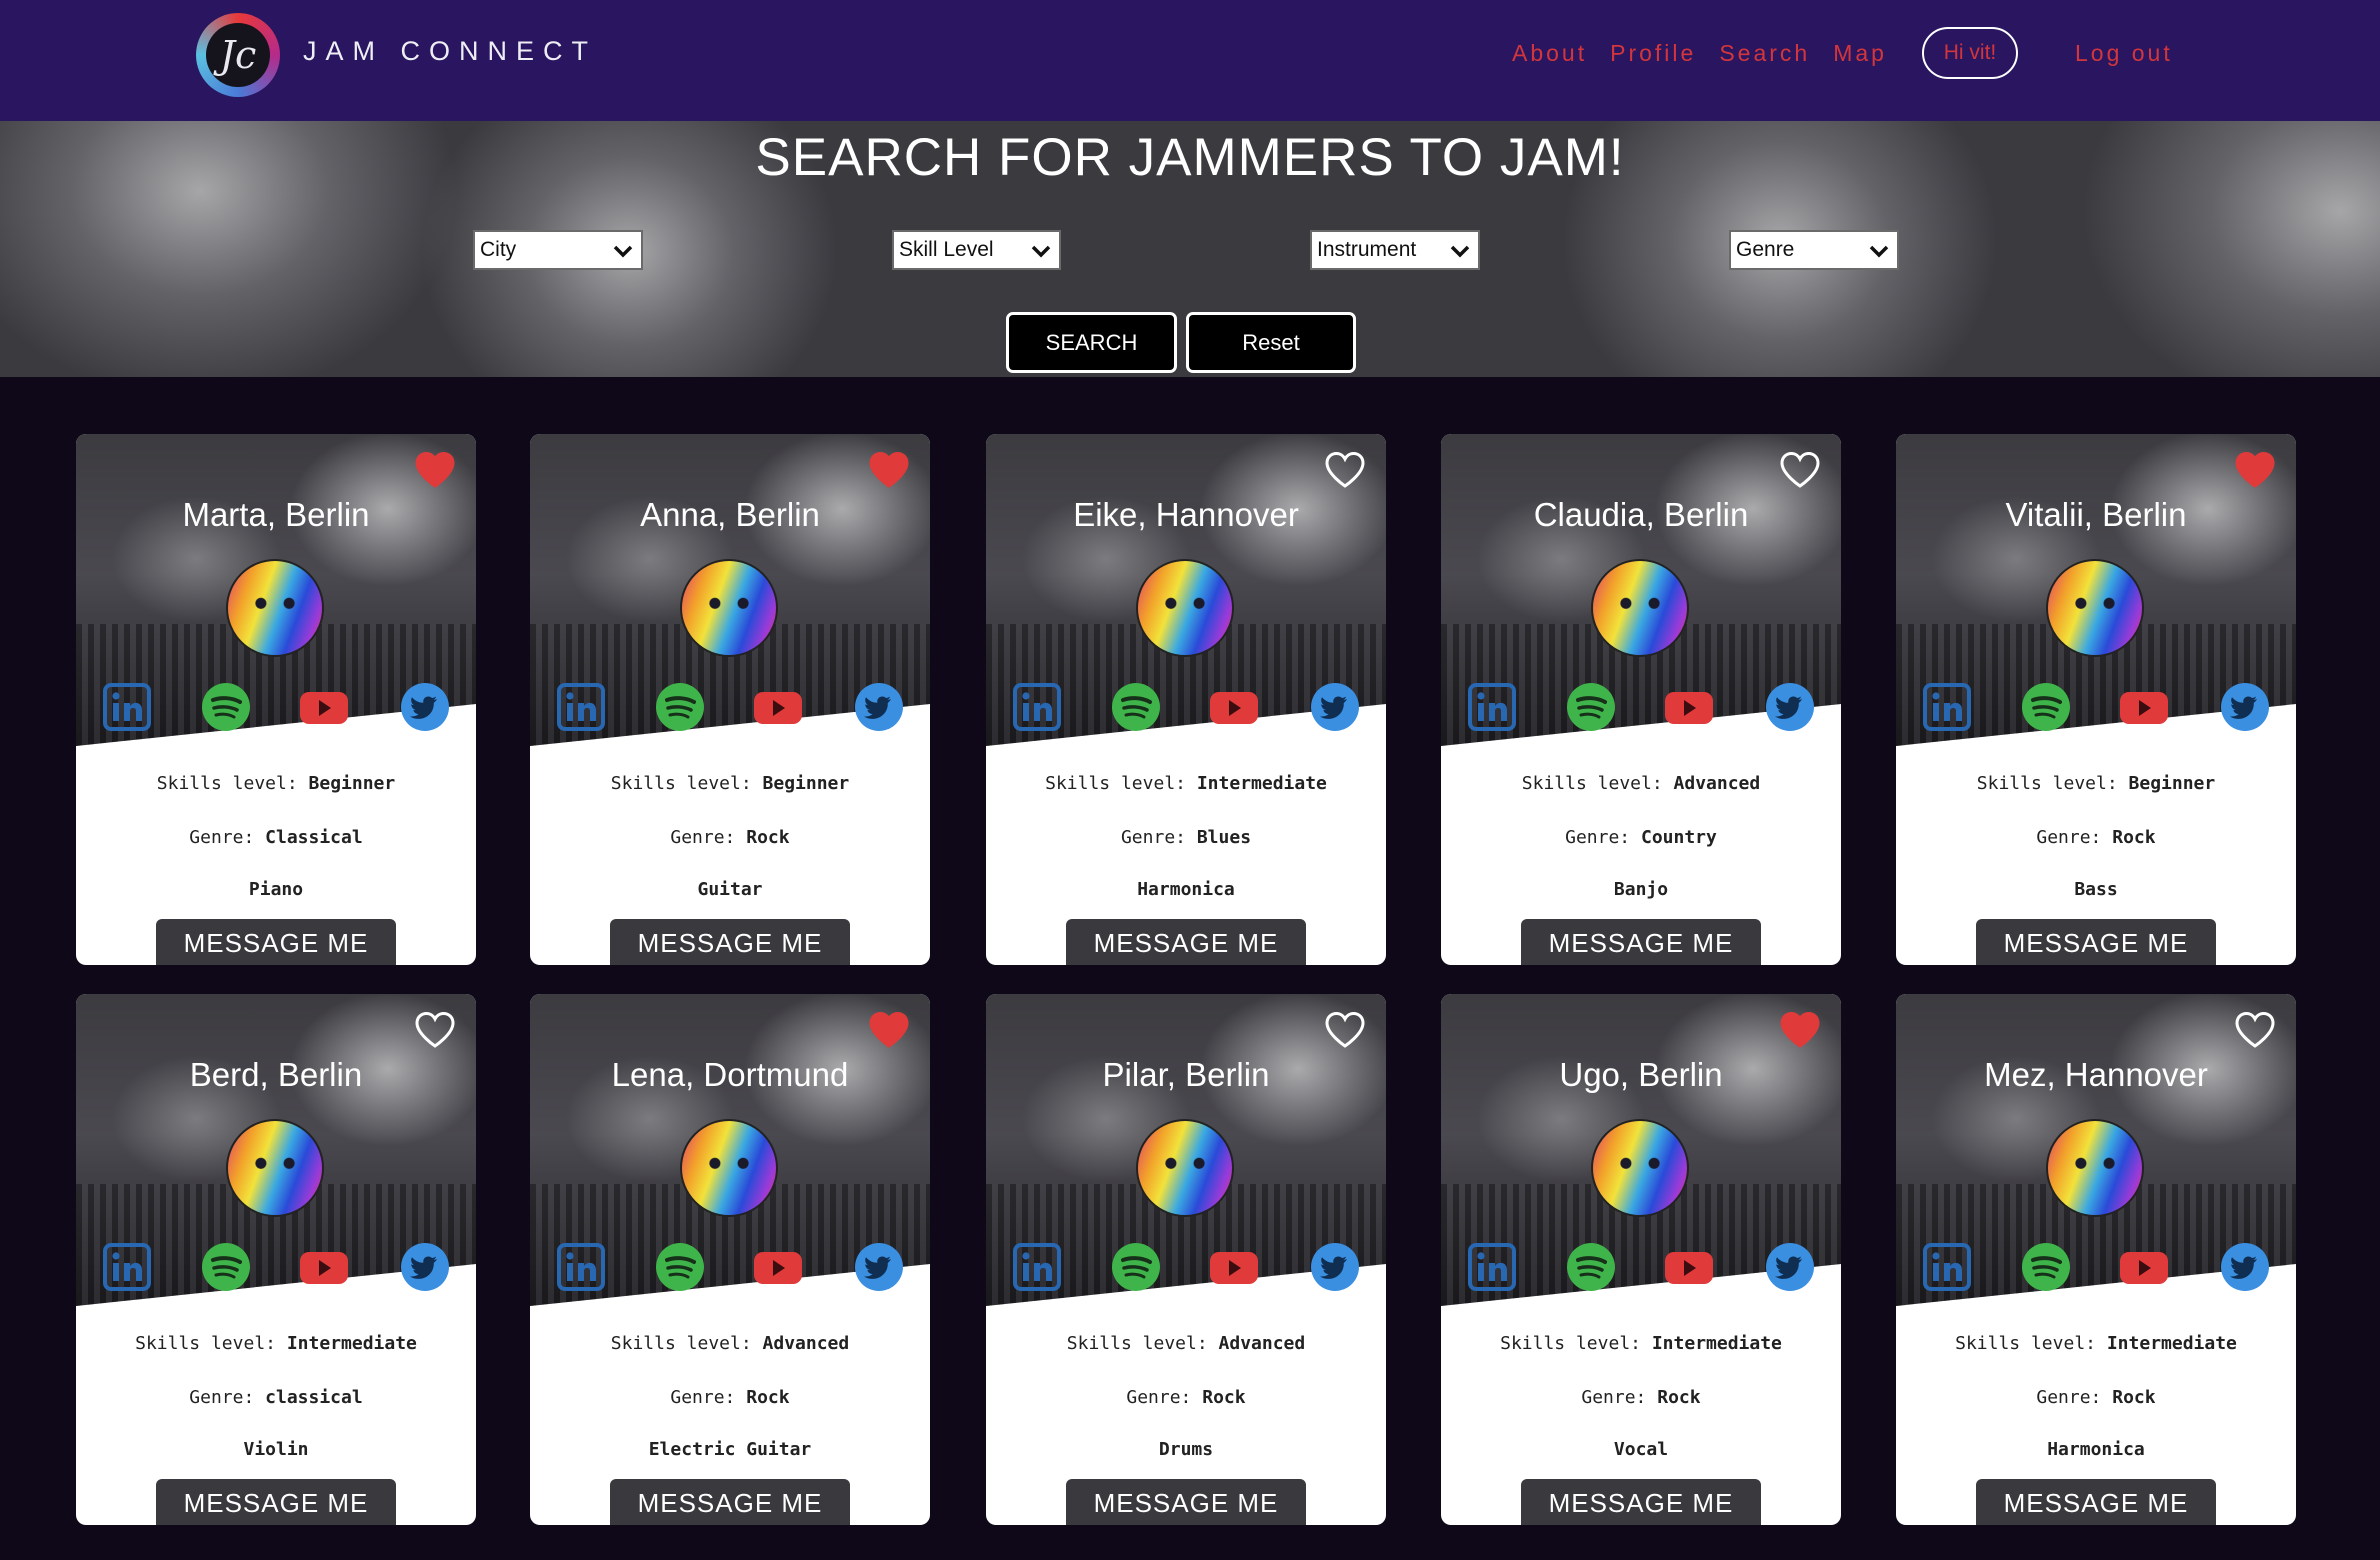 This screenshot has height=1560, width=2380. What do you see at coordinates (1395, 250) in the screenshot?
I see `instrument-select: Instrument` at bounding box center [1395, 250].